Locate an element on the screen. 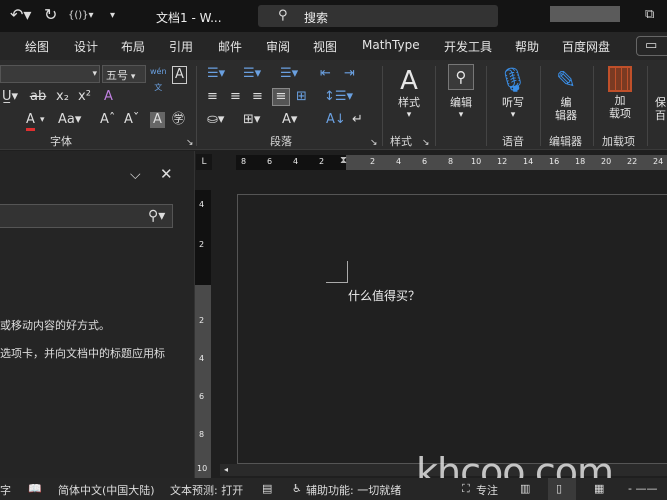  search-icon: ⚲ is located at coordinates (283, 15).